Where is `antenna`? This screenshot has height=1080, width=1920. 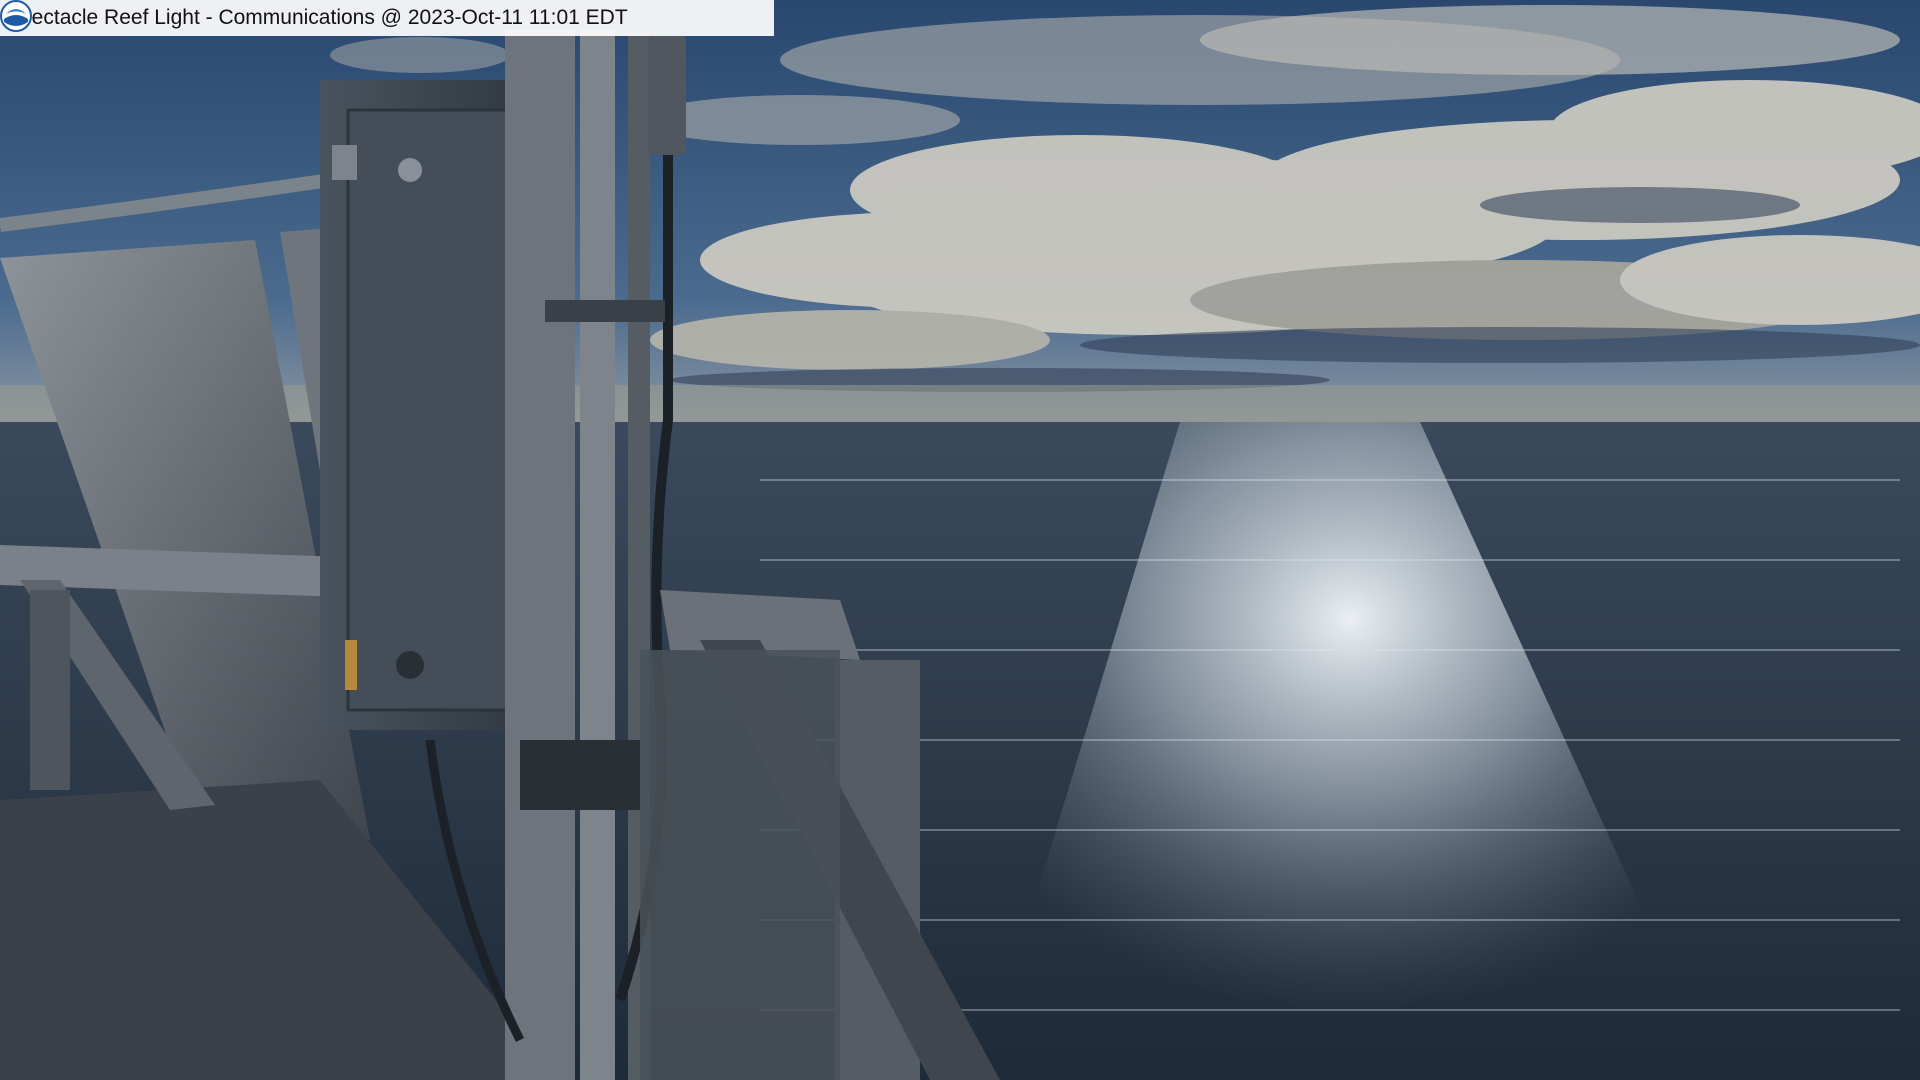
antenna is located at coordinates (667, 95).